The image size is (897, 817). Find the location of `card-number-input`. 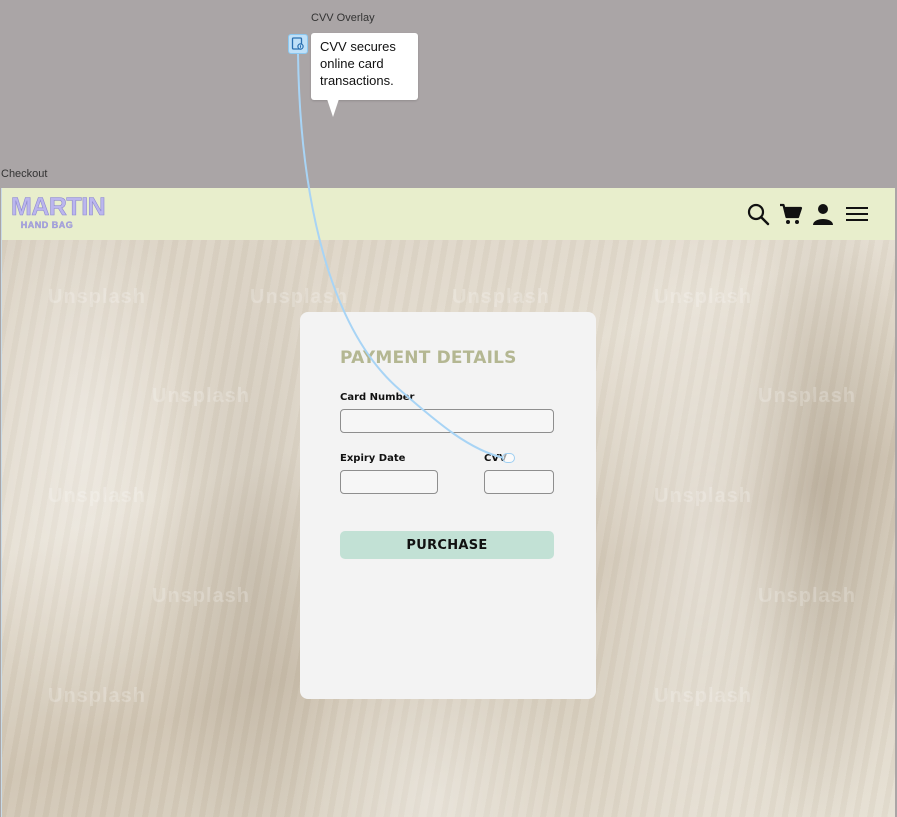

card-number-input is located at coordinates (447, 421).